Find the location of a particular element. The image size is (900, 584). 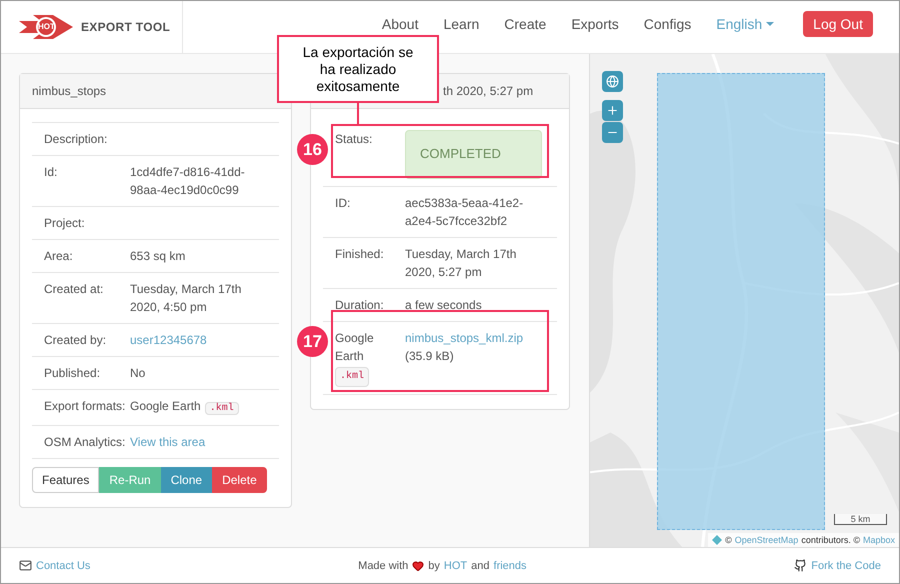

action-button: Delete is located at coordinates (239, 480).